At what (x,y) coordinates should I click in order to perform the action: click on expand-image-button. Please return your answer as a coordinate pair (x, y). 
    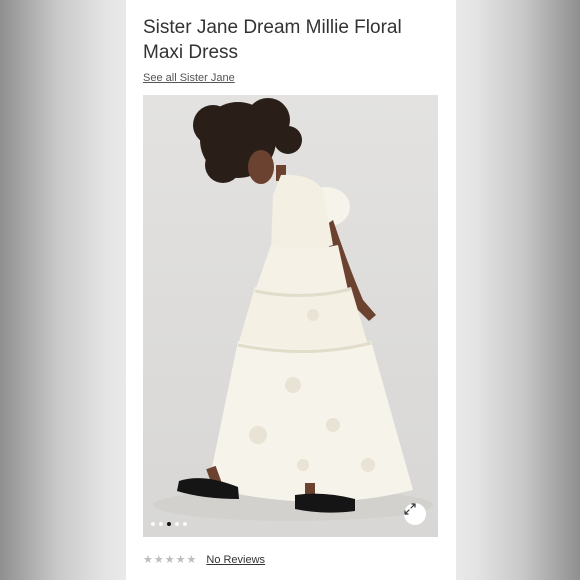
    Looking at the image, I should click on (415, 514).